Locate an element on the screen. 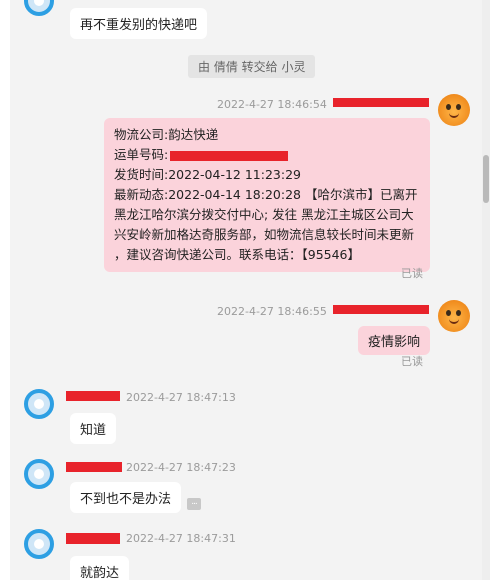  tracking-number-label: 运单号码: is located at coordinates (141, 154).